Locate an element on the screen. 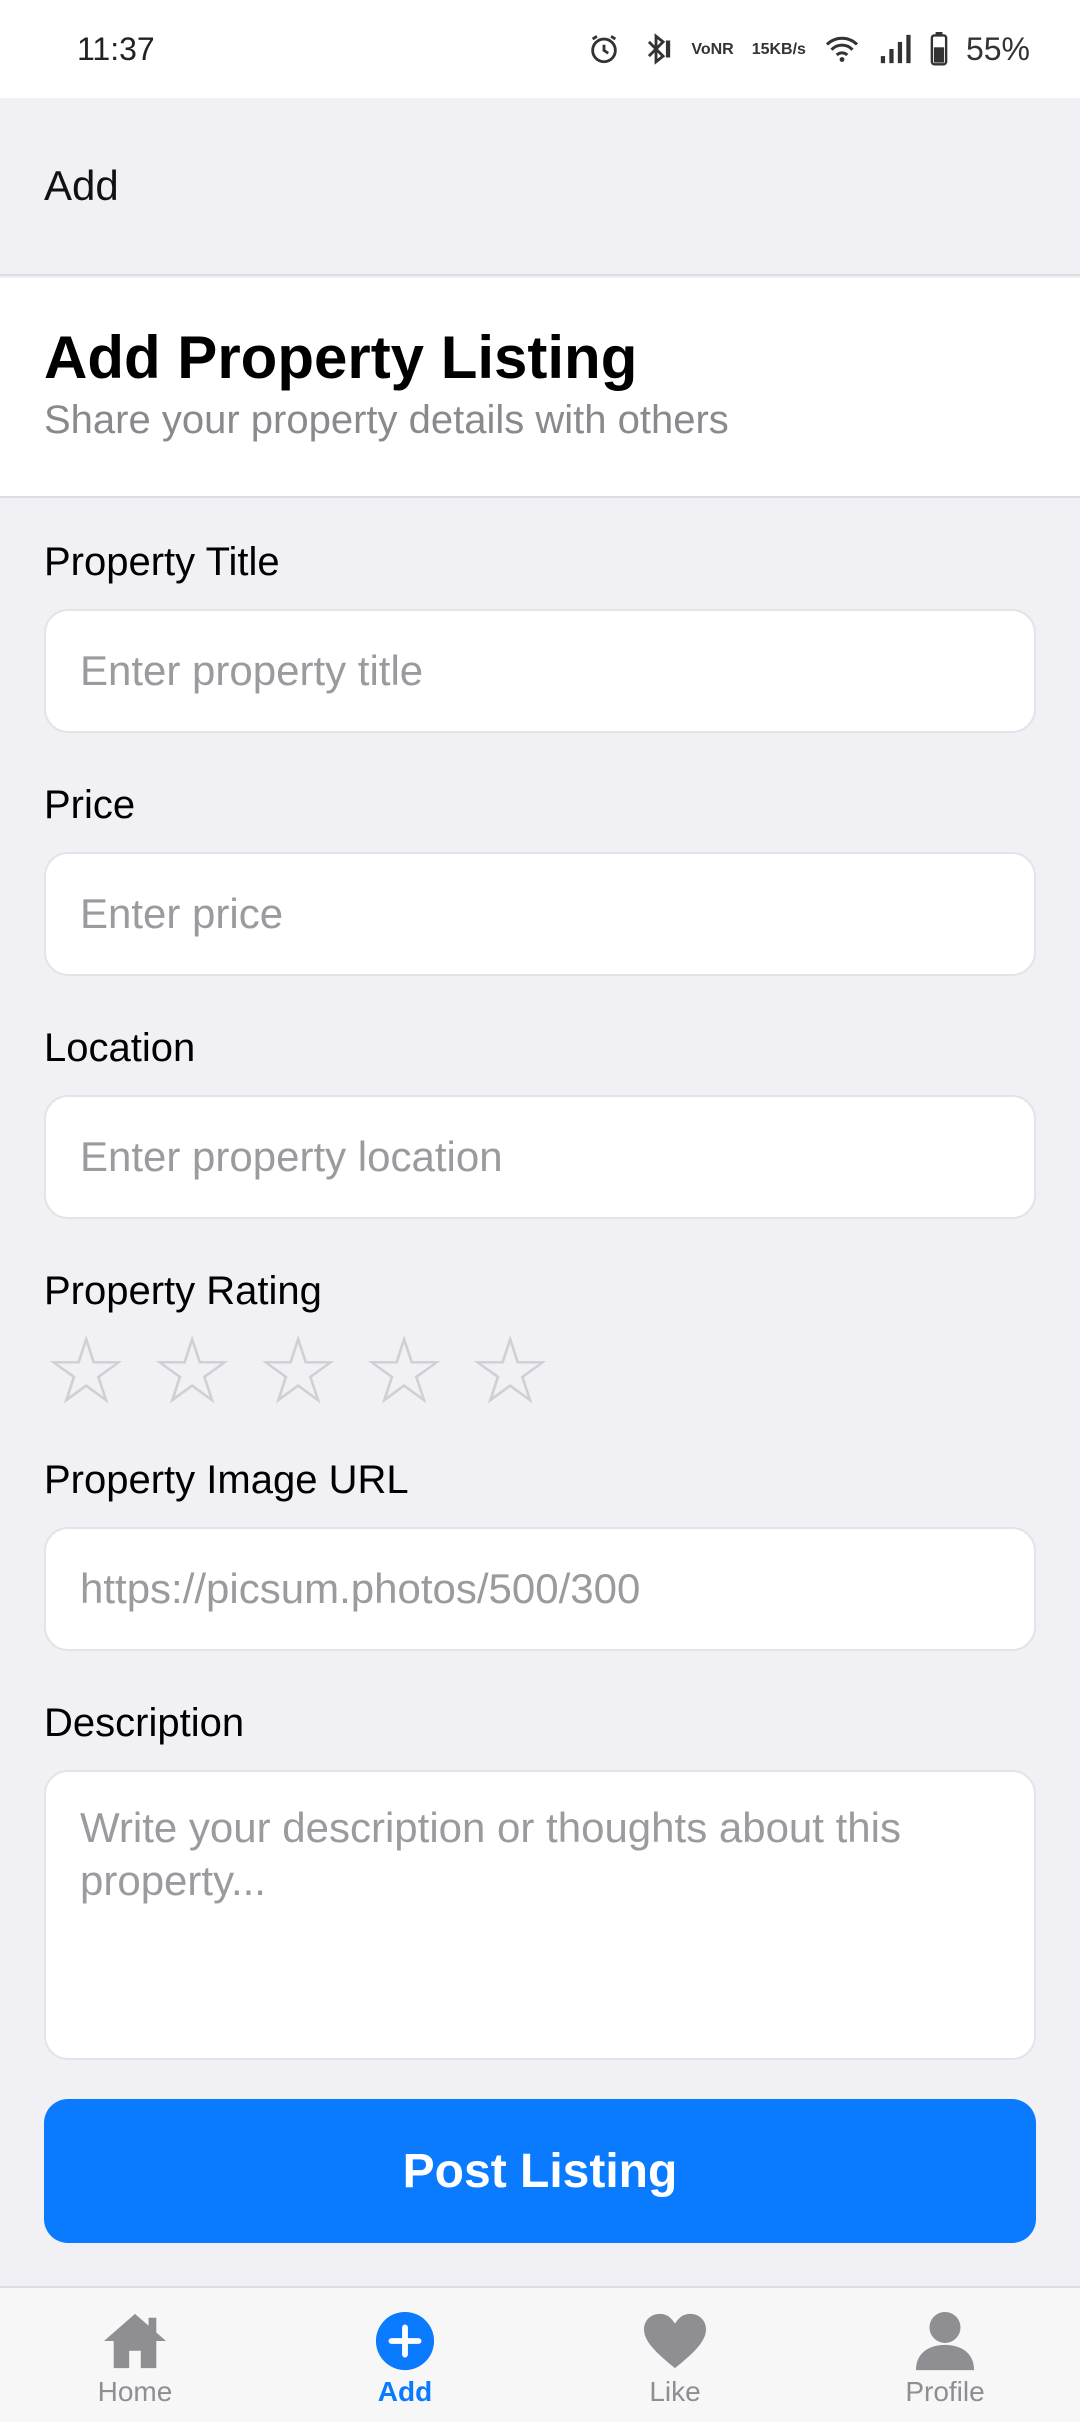  network-speed-value: 15 is located at coordinates (760, 49).